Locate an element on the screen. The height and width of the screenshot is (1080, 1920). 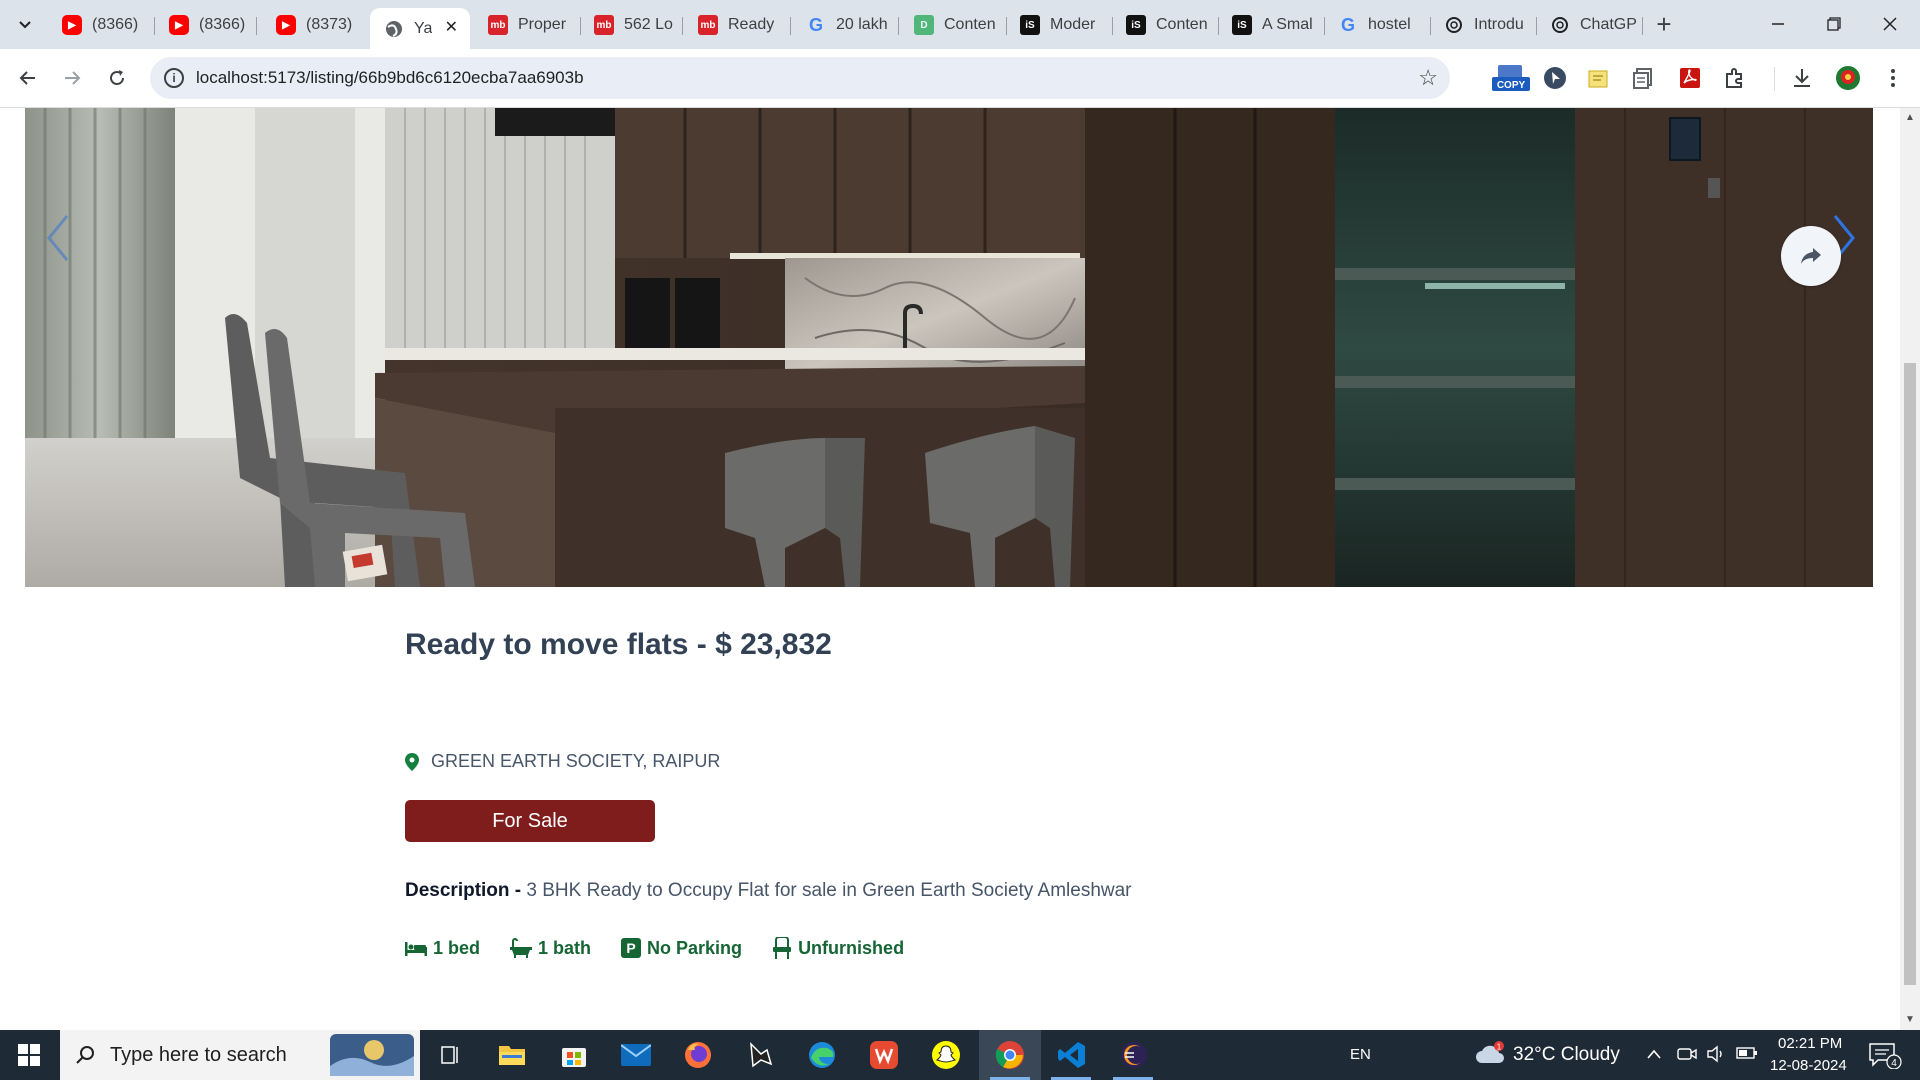
magicbricks-icon: mb is located at coordinates (604, 25).